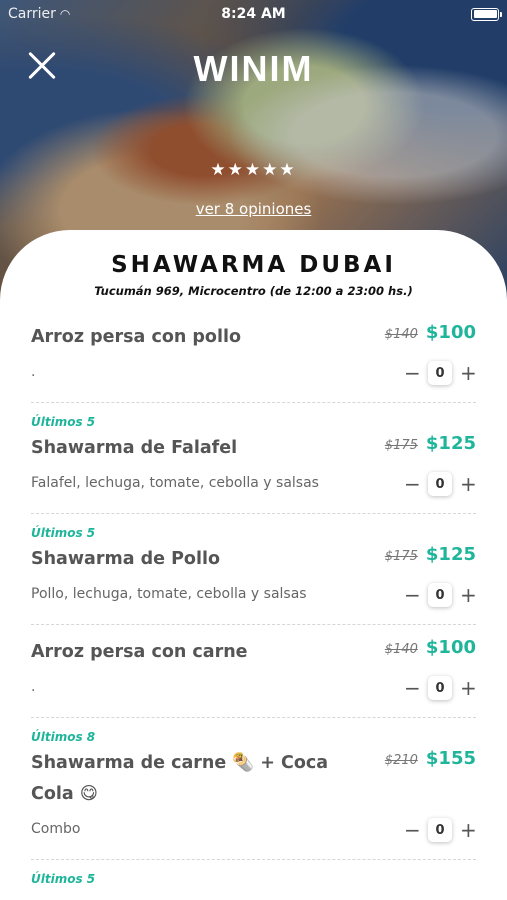 This screenshot has width=507, height=900. What do you see at coordinates (450, 758) in the screenshot?
I see `price: $155` at bounding box center [450, 758].